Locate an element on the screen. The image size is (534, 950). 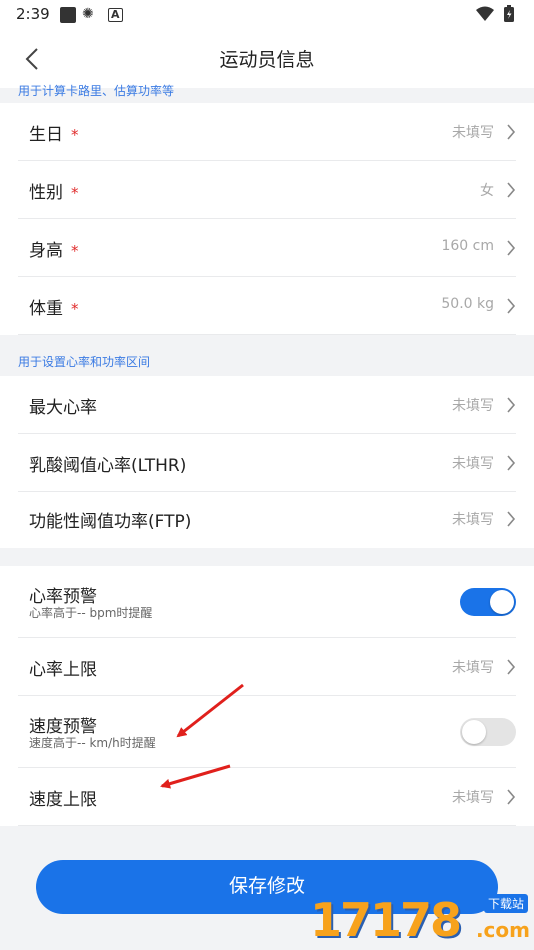
row-label: 乳酸阈值心率(LTHR) is located at coordinates (108, 466).